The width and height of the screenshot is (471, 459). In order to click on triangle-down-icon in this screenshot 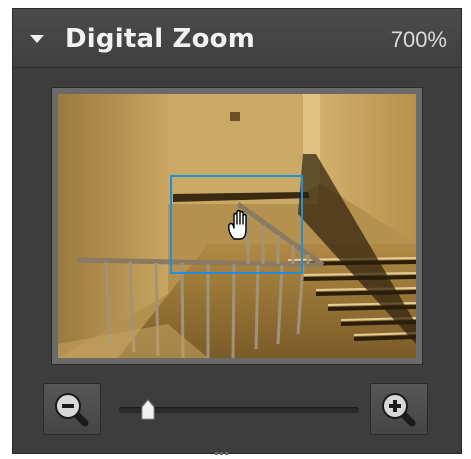, I will do `click(37, 39)`.